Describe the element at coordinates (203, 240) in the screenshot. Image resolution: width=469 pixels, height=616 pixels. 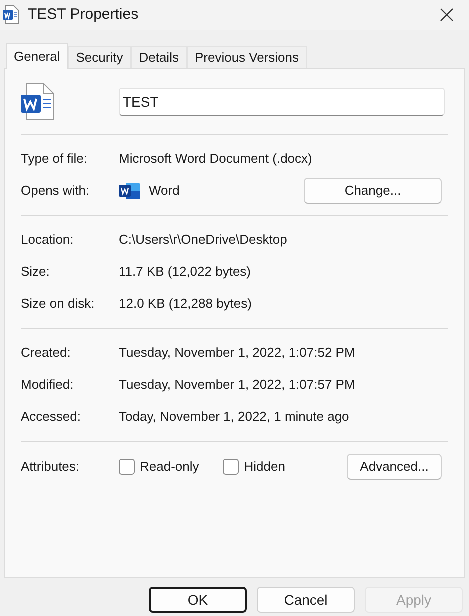
I see `field-value: C:\Users\r\OneDrive\Desktop` at that location.